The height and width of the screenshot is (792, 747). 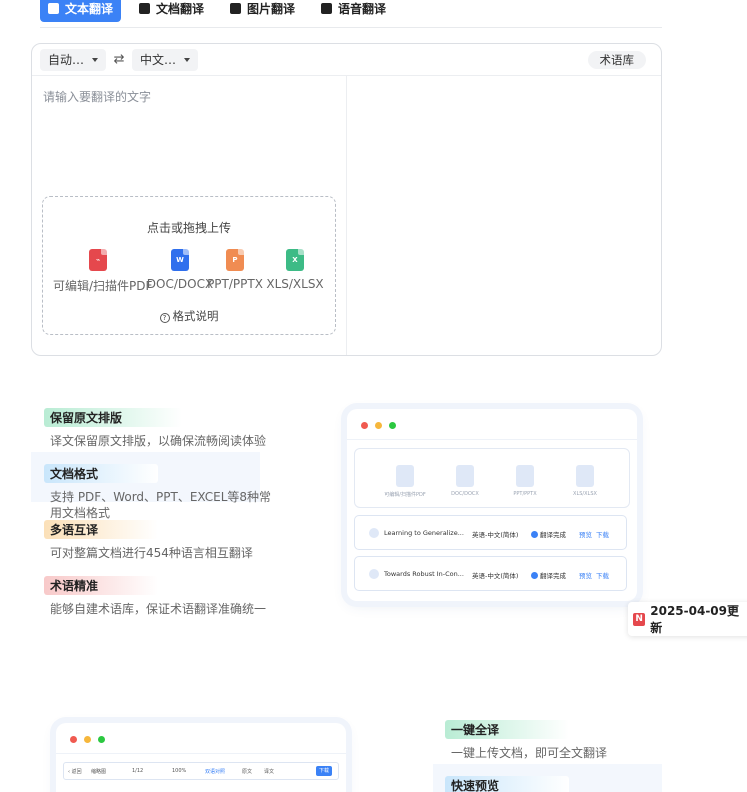 I want to click on update-notice: N 2025-04-09更新 ›, so click(x=687, y=619).